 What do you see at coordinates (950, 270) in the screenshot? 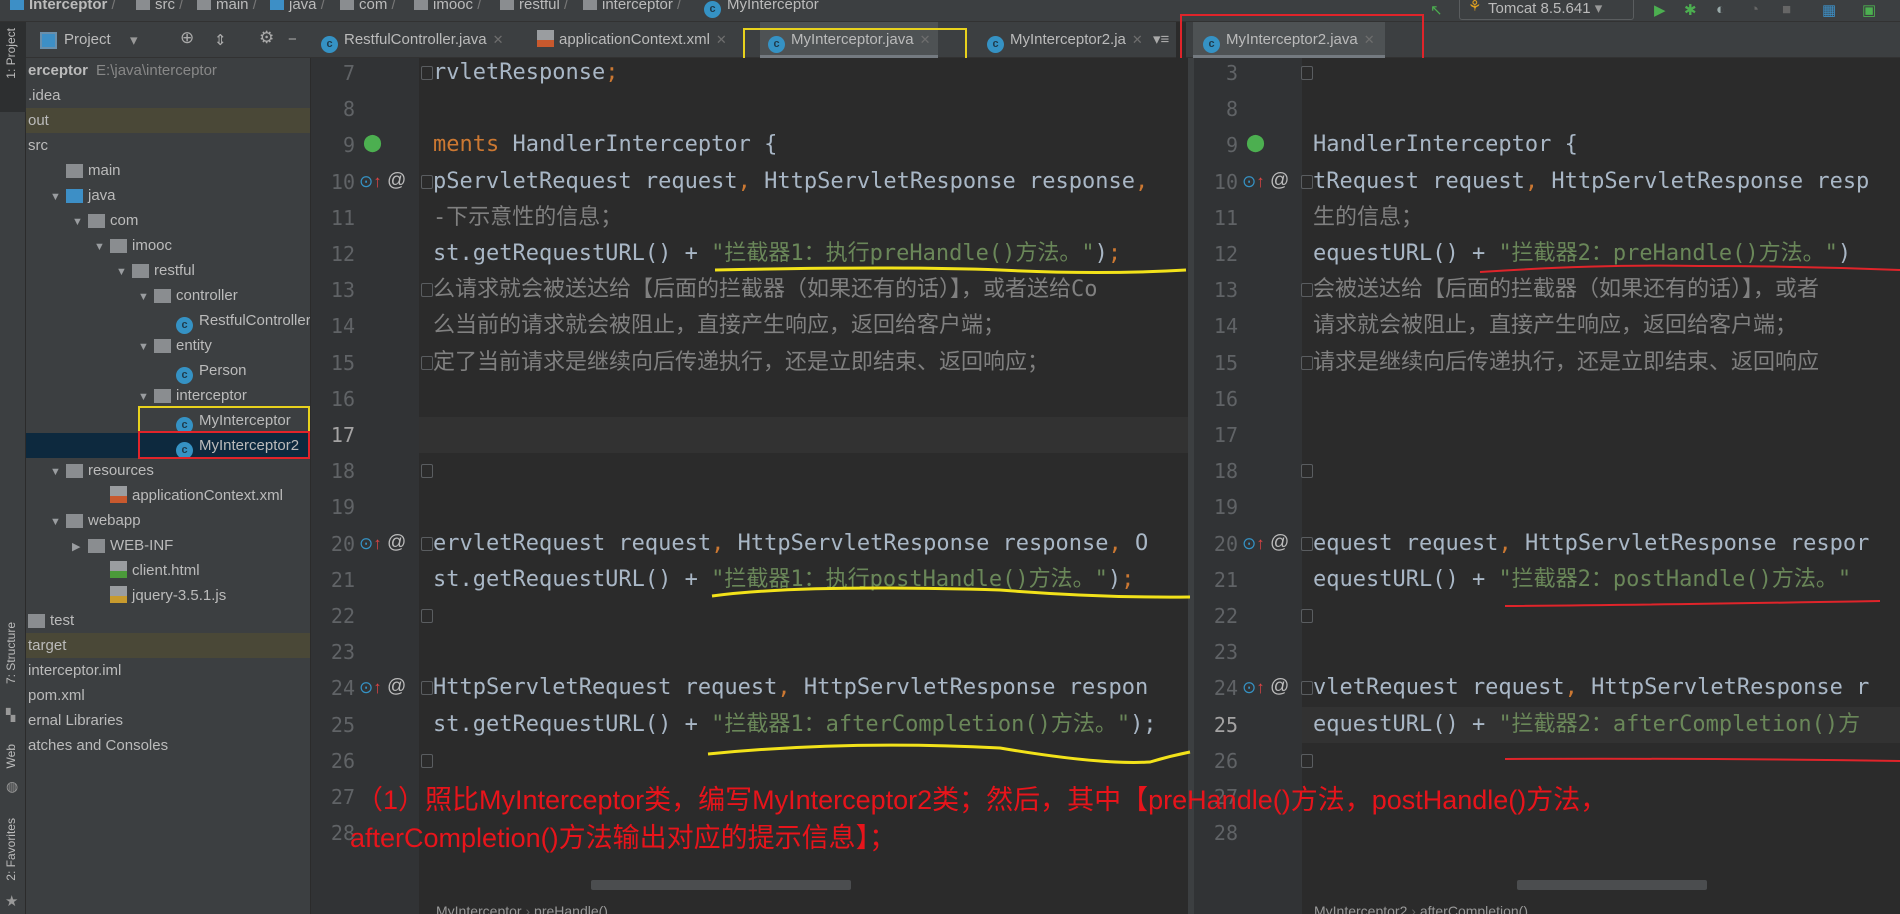
I see `yellow-underline-prehandle` at bounding box center [950, 270].